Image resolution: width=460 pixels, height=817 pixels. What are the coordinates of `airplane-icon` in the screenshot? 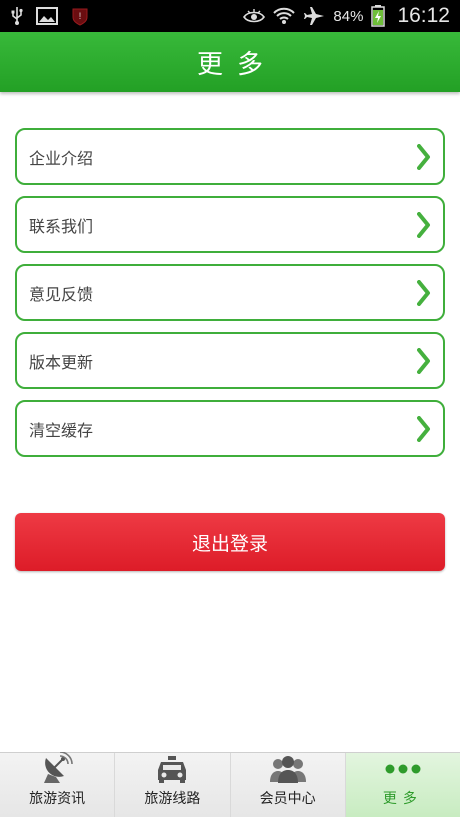 It's located at (314, 16).